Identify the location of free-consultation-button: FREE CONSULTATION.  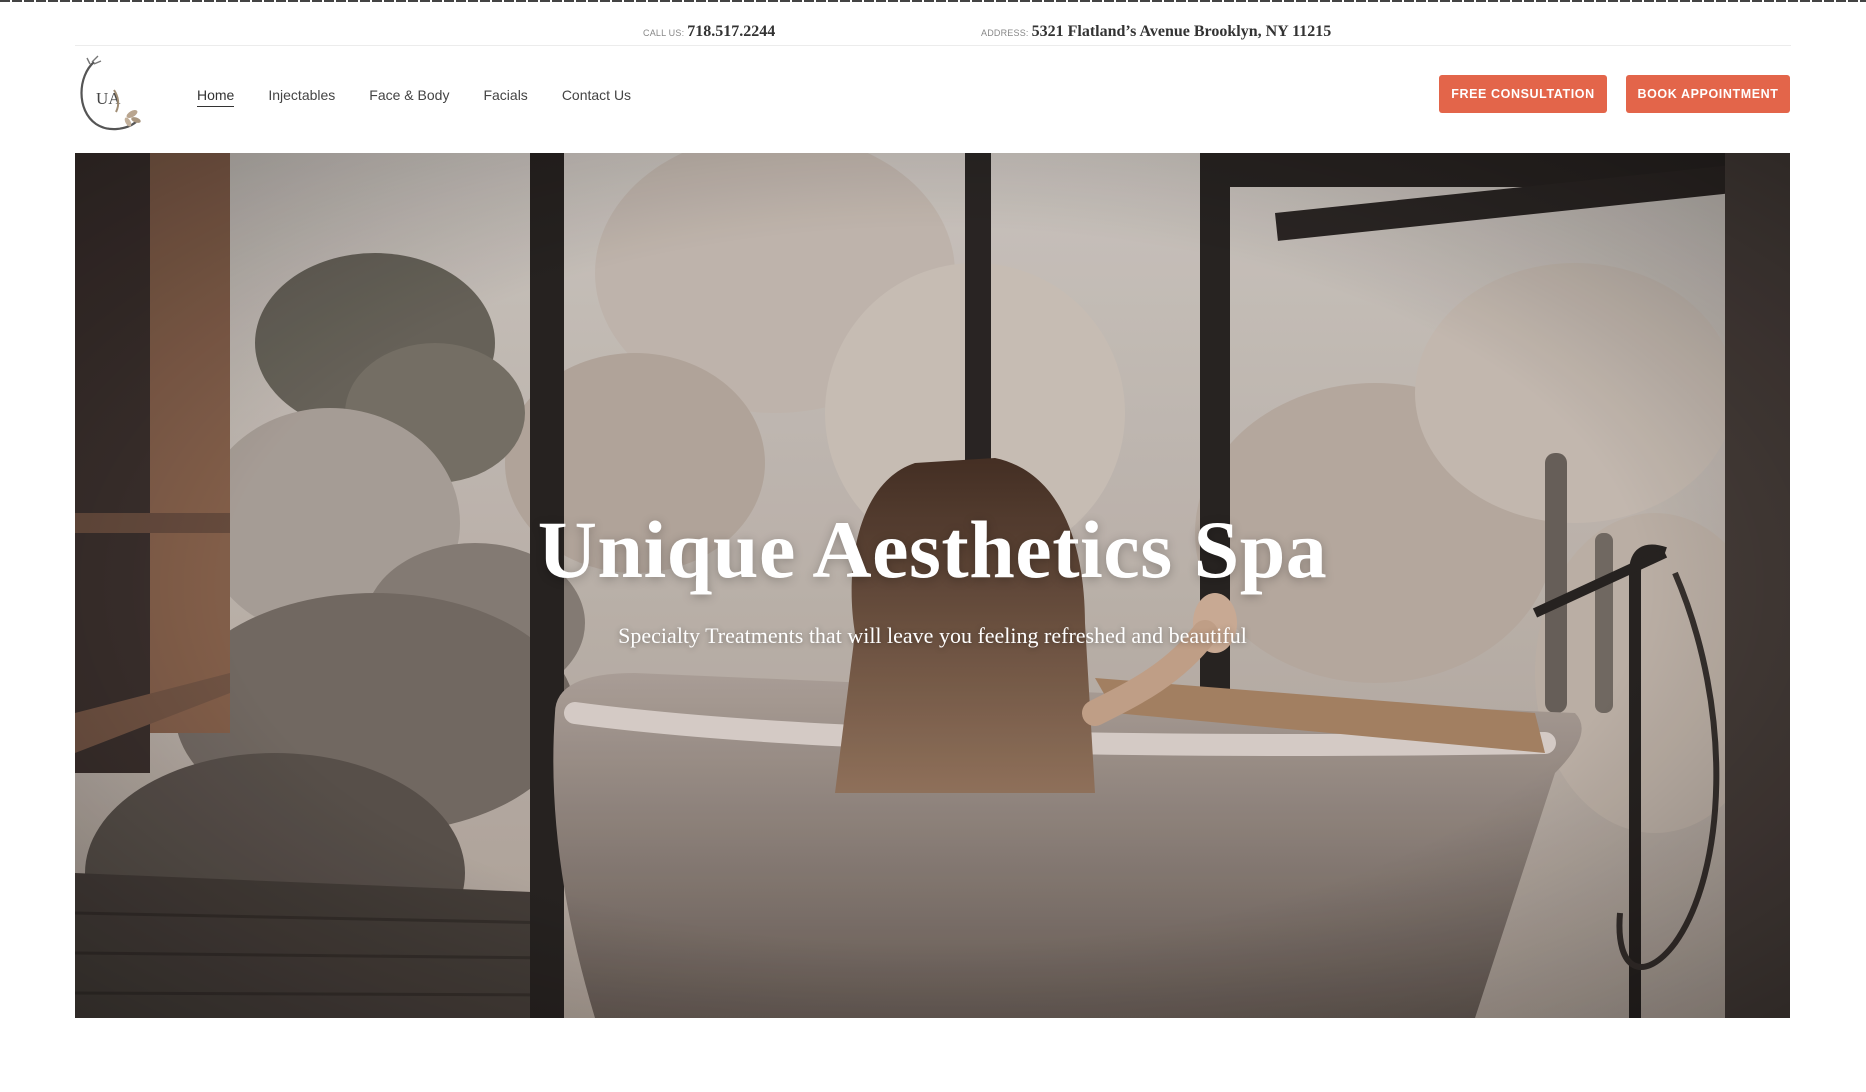
(1523, 94).